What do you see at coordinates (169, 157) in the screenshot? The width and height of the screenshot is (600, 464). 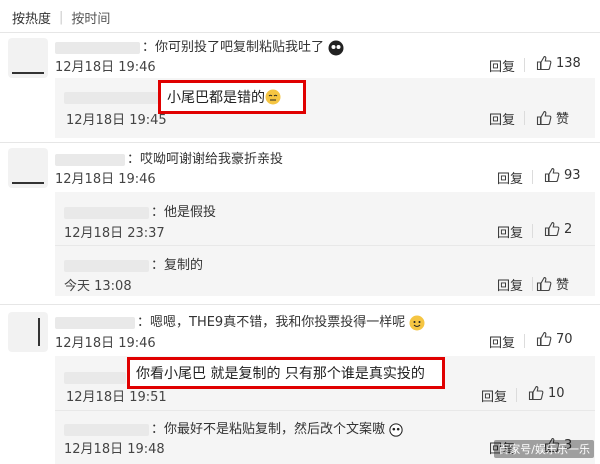 I see `comment-text: ：哎呦呵谢谢给我豪折亲投` at bounding box center [169, 157].